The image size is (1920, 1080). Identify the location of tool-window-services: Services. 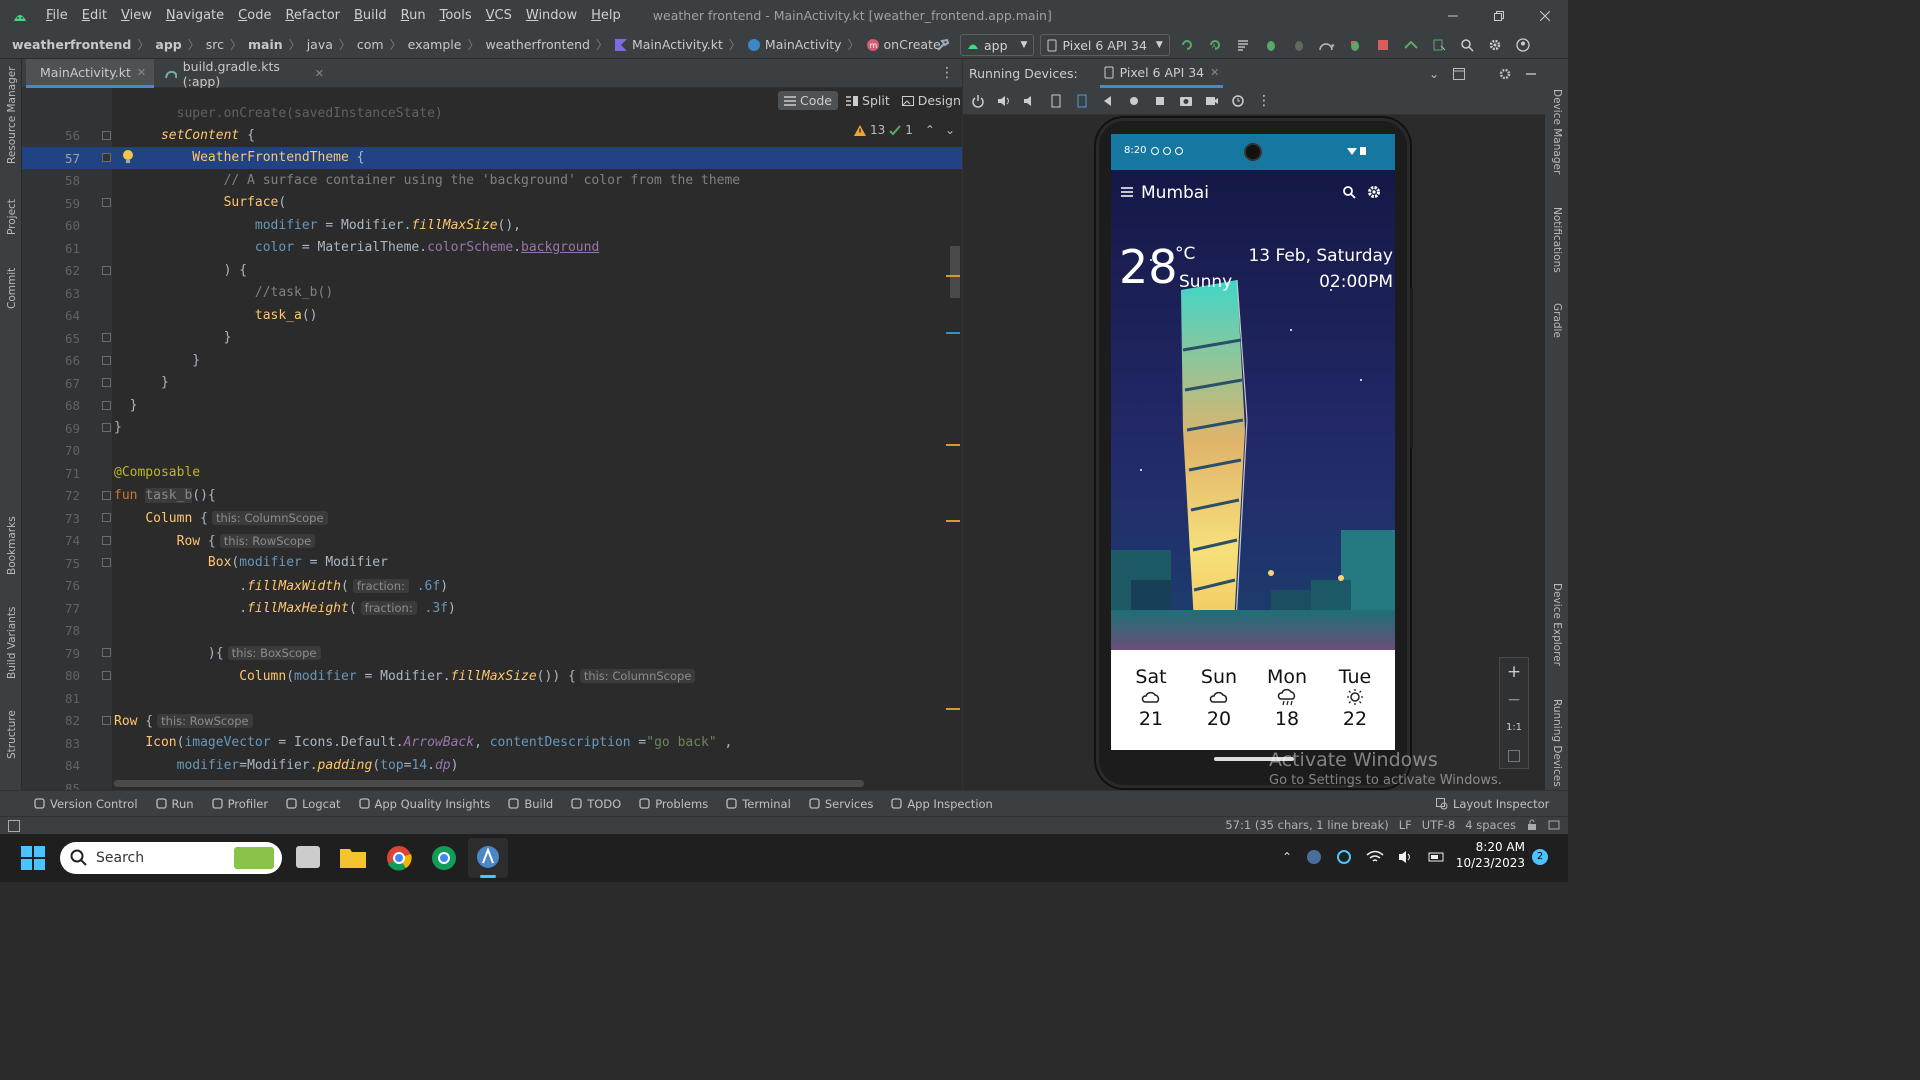
(841, 804).